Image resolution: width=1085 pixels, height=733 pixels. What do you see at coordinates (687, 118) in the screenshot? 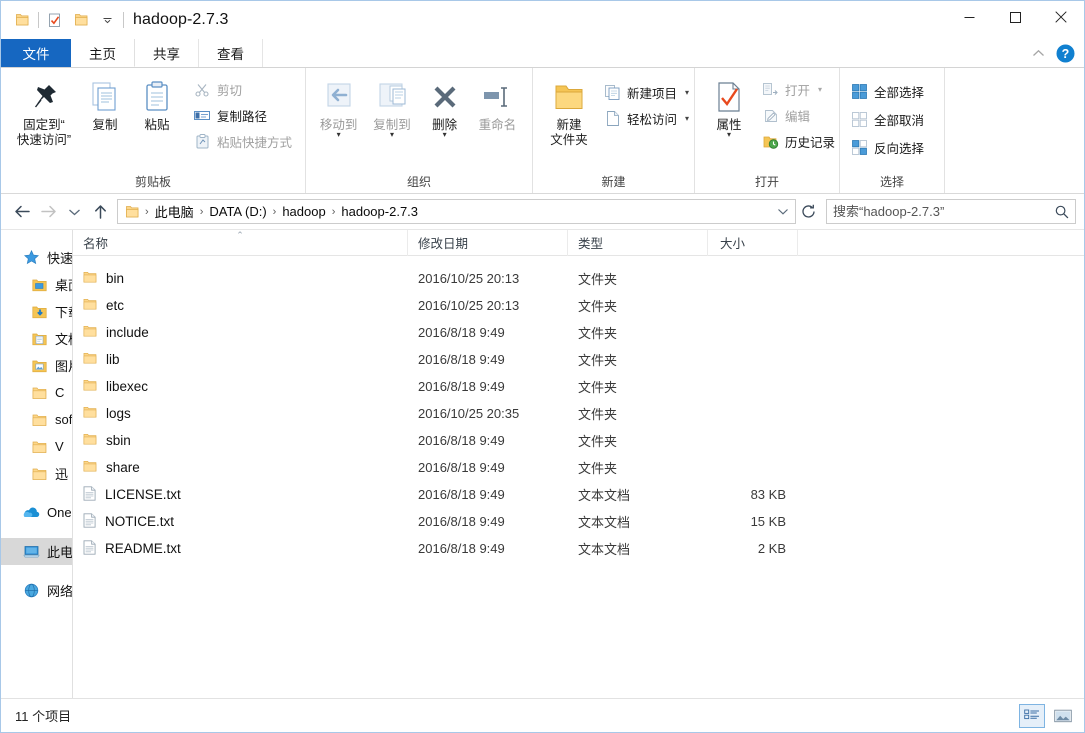
I see `easy-access-caret-icon: ▾` at bounding box center [687, 118].